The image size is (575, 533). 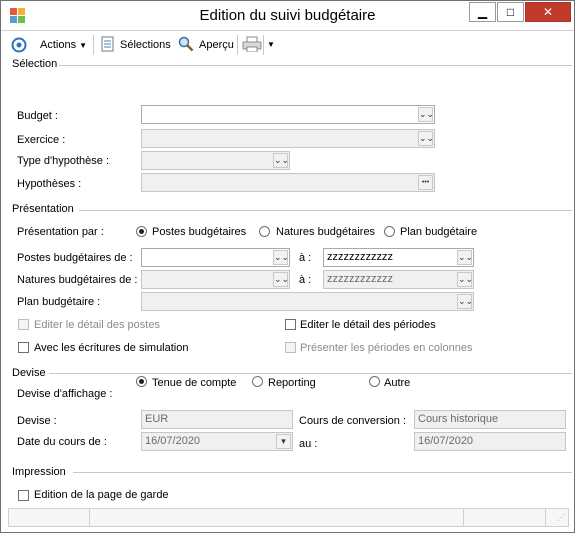 I want to click on document-icon, so click(x=107, y=44).